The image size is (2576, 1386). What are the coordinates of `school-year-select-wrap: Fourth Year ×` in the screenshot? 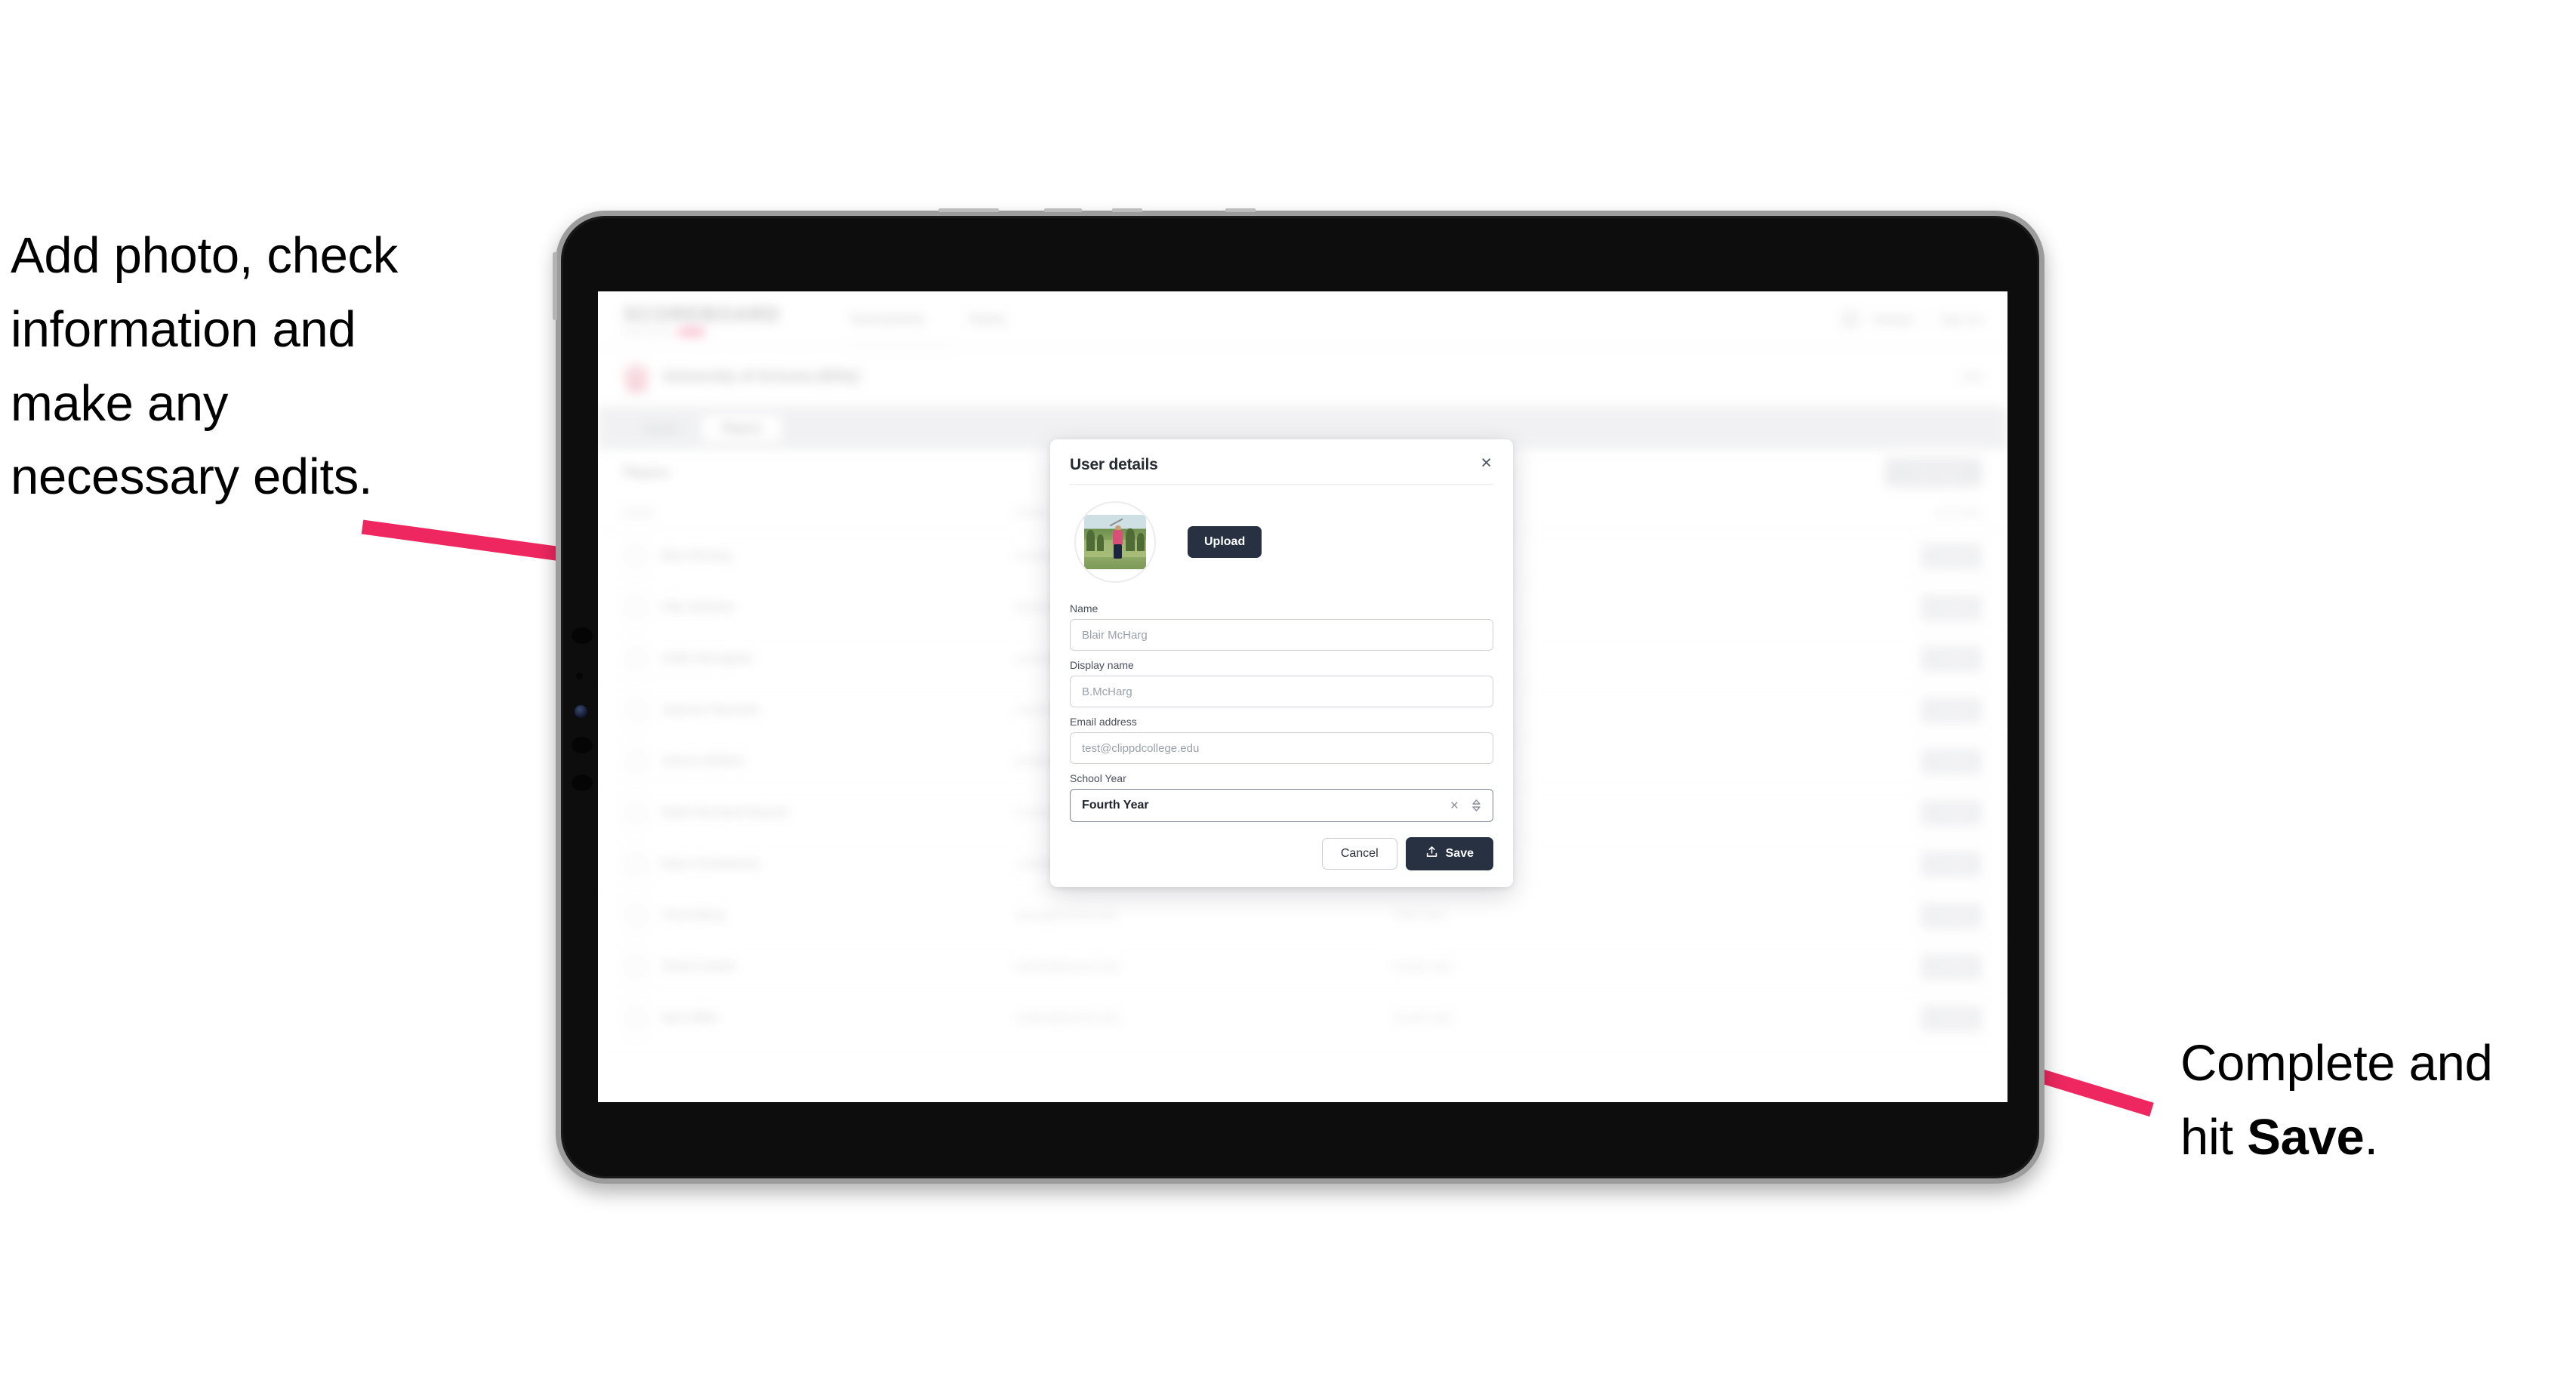 It's located at (1281, 805).